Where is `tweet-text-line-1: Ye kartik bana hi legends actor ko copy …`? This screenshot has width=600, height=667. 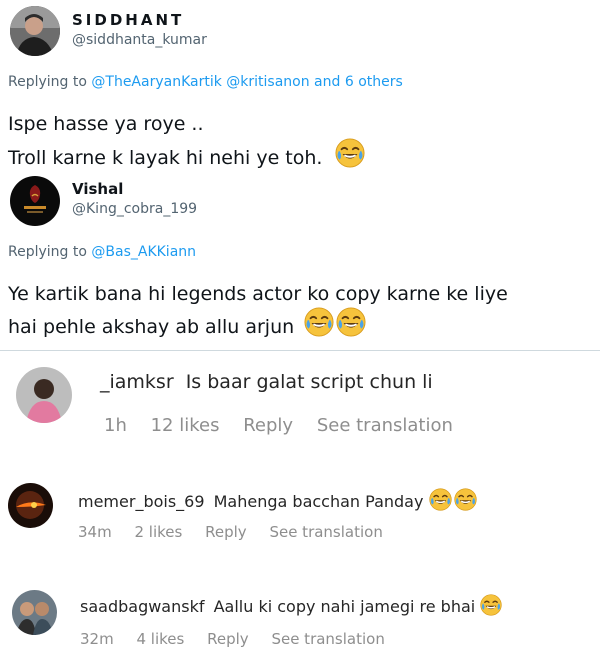
tweet-text-line-1: Ye kartik bana hi legends actor ko copy … is located at coordinates (258, 294).